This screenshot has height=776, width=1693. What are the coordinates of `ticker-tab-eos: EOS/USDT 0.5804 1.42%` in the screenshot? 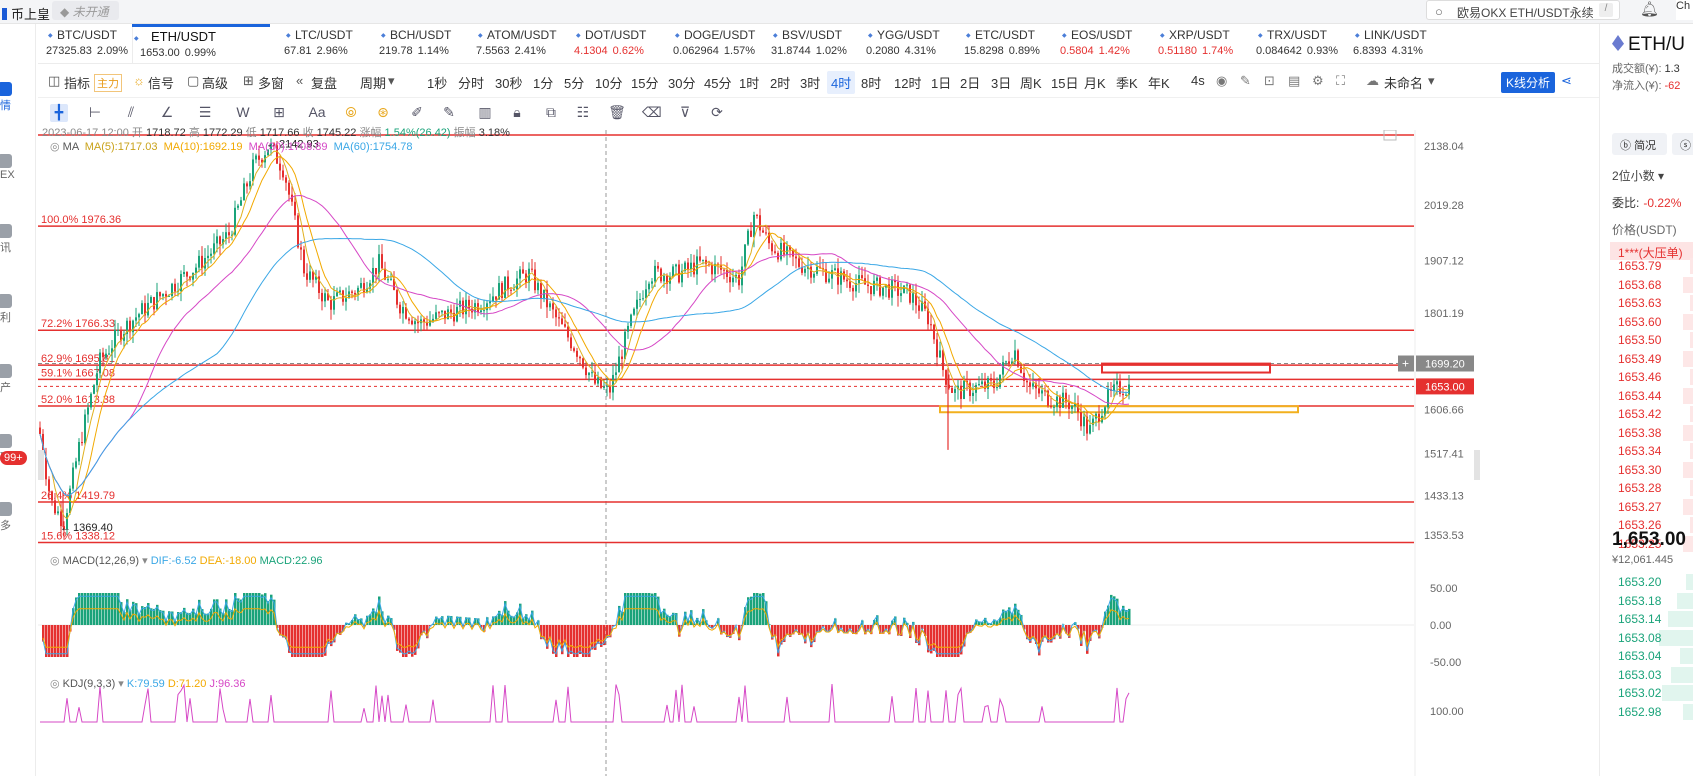 It's located at (1096, 43).